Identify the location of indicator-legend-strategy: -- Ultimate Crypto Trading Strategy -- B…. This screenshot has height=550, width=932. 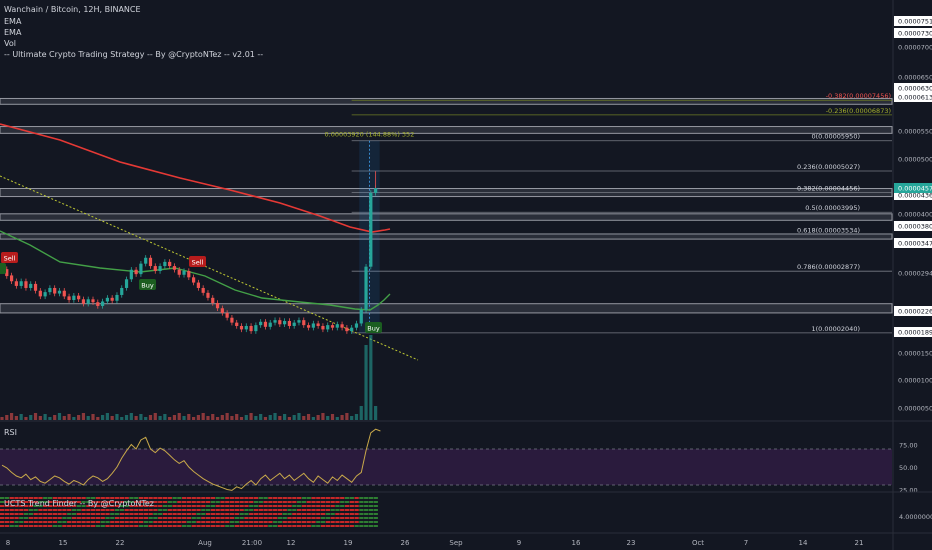
(133, 54).